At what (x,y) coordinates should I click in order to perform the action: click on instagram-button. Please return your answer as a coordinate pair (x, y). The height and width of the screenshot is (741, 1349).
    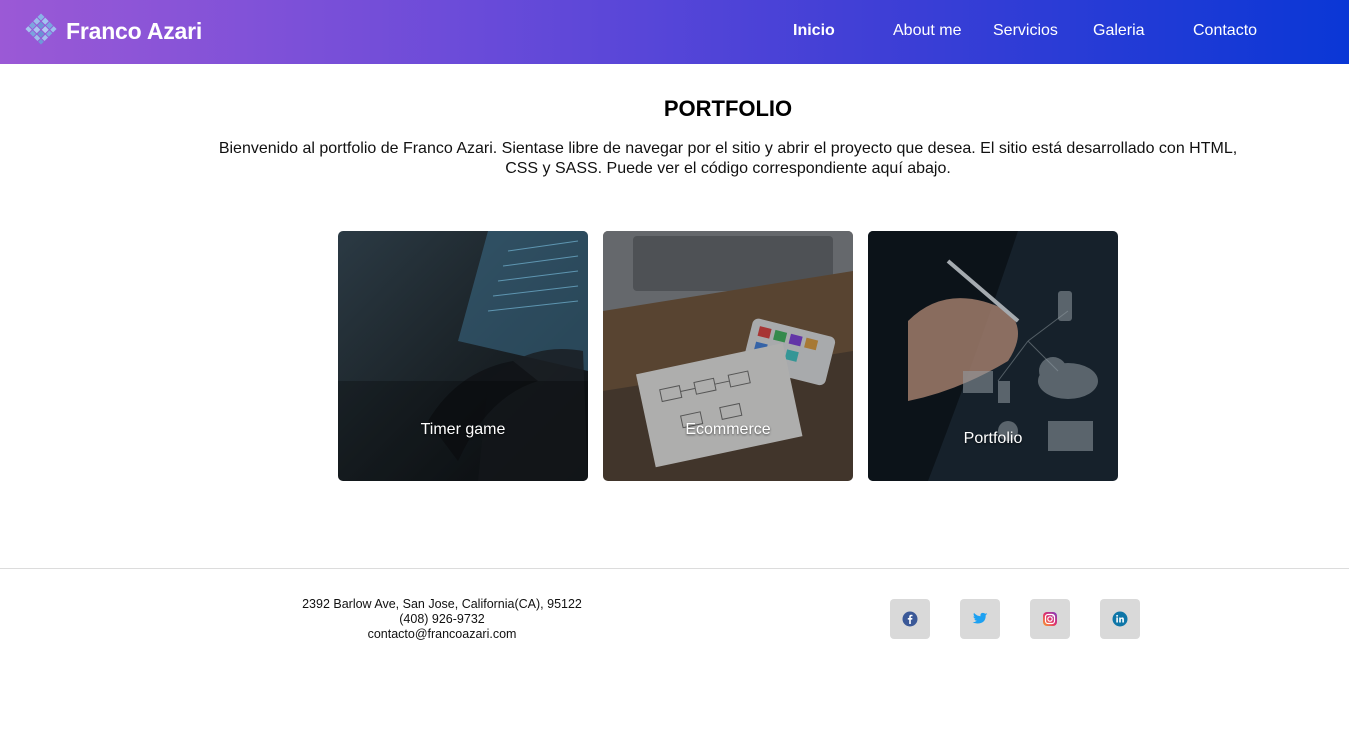
    Looking at the image, I should click on (1050, 619).